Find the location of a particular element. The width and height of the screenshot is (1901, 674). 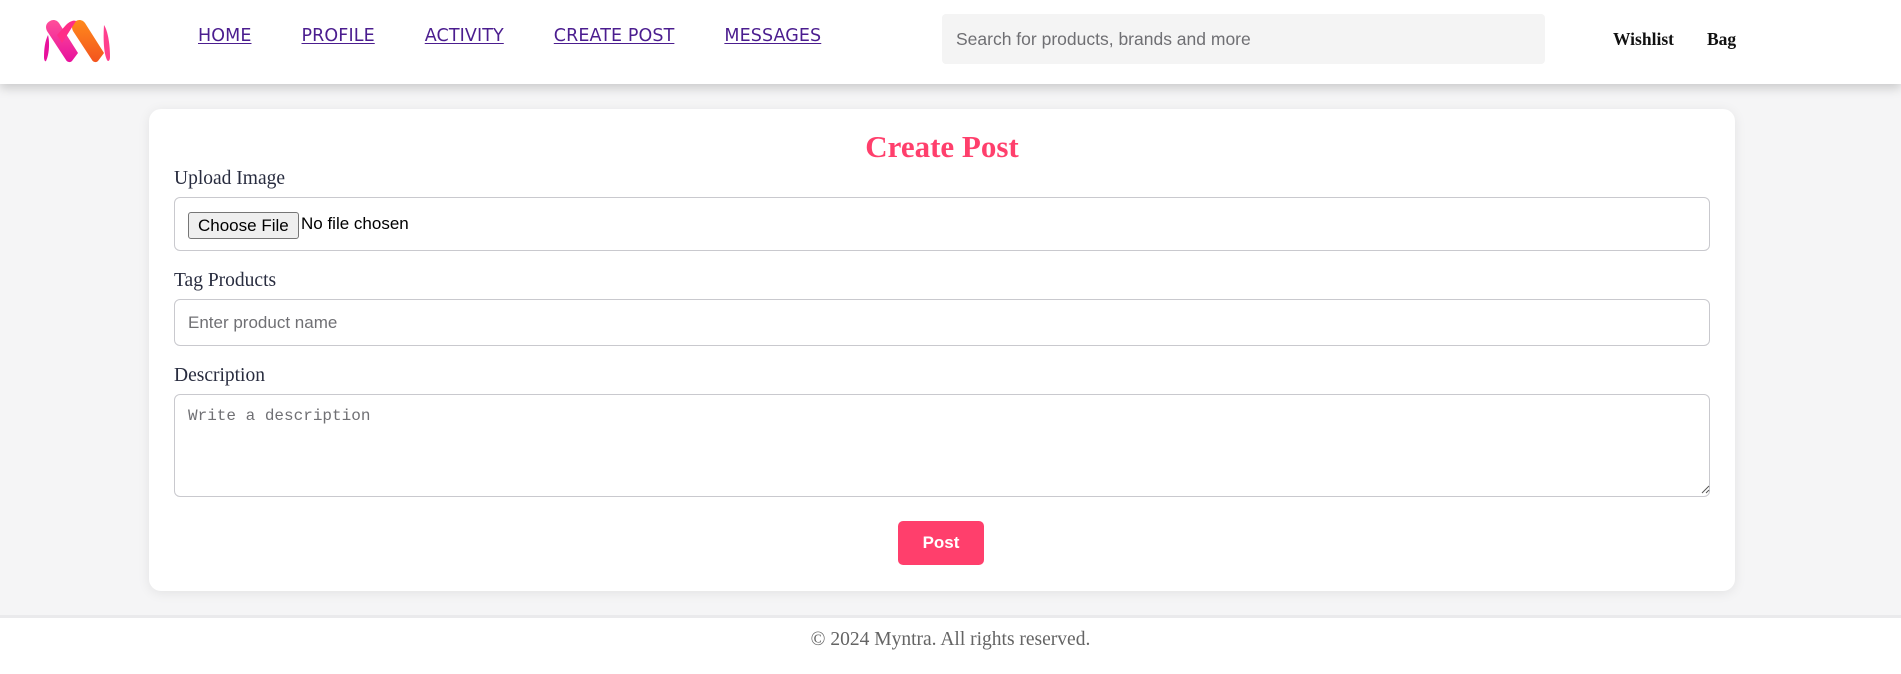

upload-image-label: Upload Image is located at coordinates (230, 178).